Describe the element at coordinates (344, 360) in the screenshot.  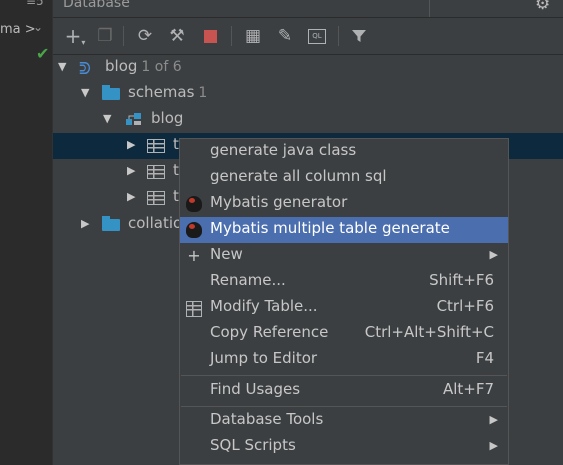
I see `menu-item-jump-to-editor: Jump to Editor F4` at that location.